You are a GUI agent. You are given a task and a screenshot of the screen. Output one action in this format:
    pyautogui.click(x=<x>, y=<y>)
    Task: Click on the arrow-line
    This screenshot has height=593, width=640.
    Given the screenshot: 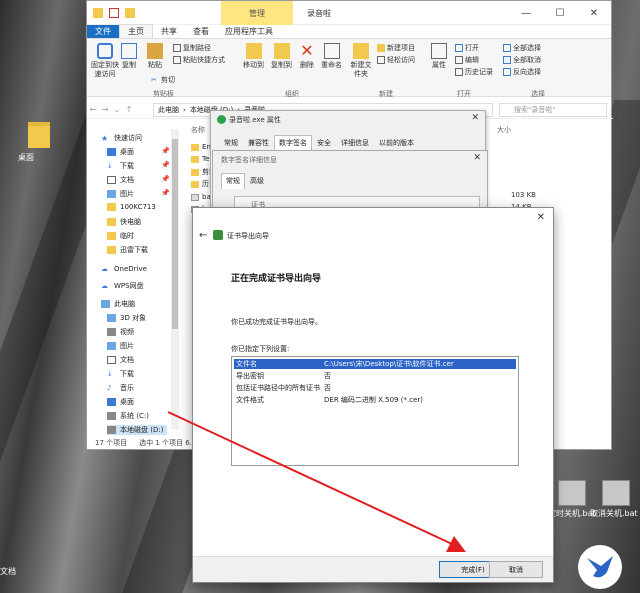 What is the action you would take?
    pyautogui.click(x=310, y=478)
    